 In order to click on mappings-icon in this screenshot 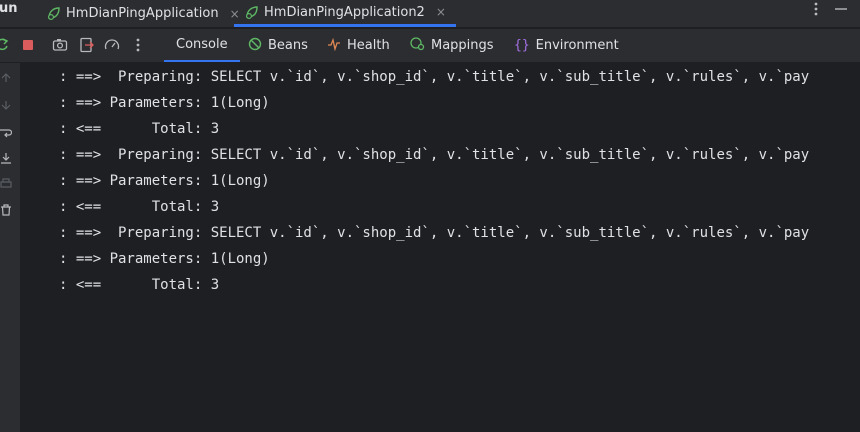, I will do `click(417, 45)`.